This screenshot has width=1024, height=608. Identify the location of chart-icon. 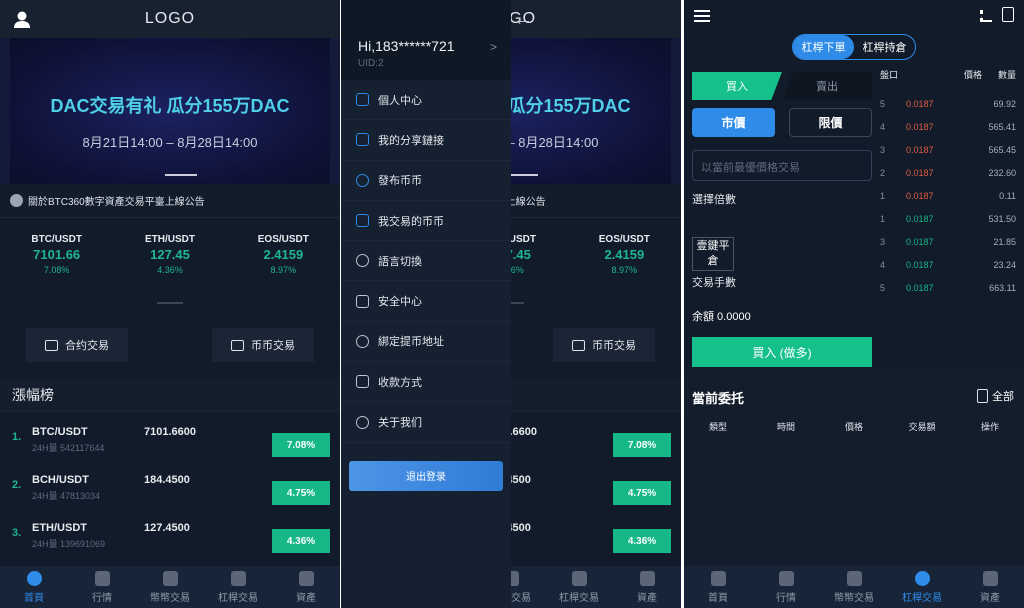
(986, 16).